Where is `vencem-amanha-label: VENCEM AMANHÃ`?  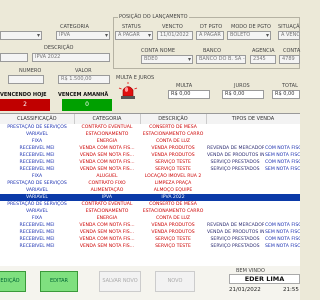 vencem-amanha-label: VENCEM AMANHÃ is located at coordinates (83, 95).